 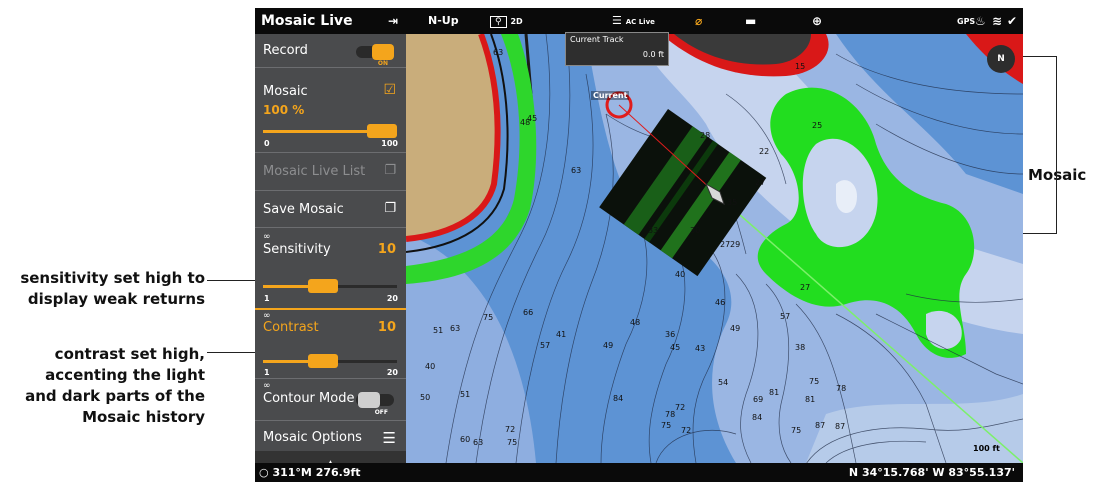 I want to click on map-scale: 100 ft, so click(x=986, y=448).